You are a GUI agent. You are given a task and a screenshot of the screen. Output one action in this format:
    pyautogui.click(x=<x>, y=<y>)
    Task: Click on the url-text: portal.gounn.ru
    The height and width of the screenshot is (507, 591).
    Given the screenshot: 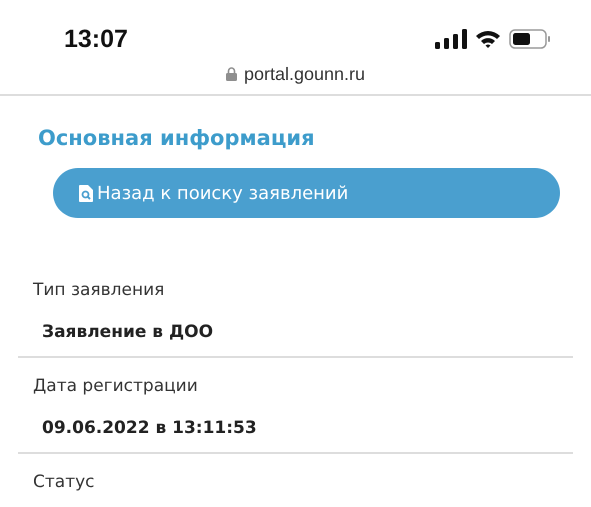 What is the action you would take?
    pyautogui.click(x=305, y=74)
    